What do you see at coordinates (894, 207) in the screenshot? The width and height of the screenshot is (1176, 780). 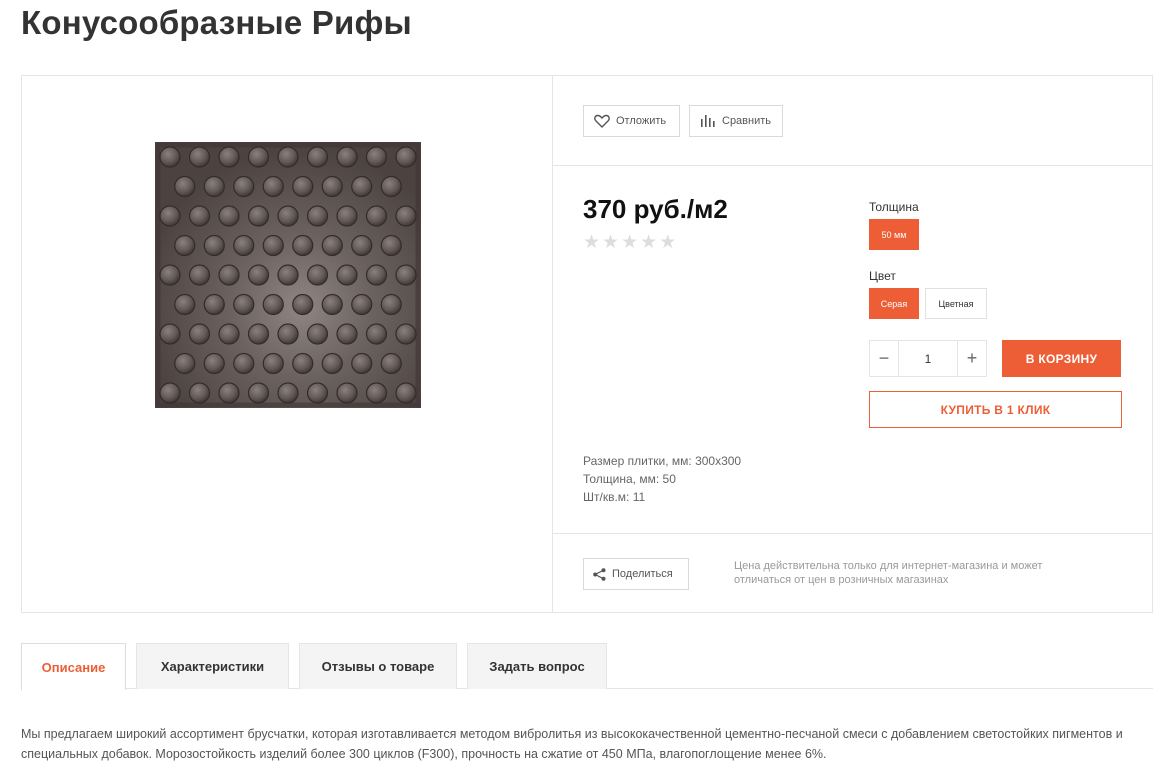 I see `thickness-label: Толщина` at bounding box center [894, 207].